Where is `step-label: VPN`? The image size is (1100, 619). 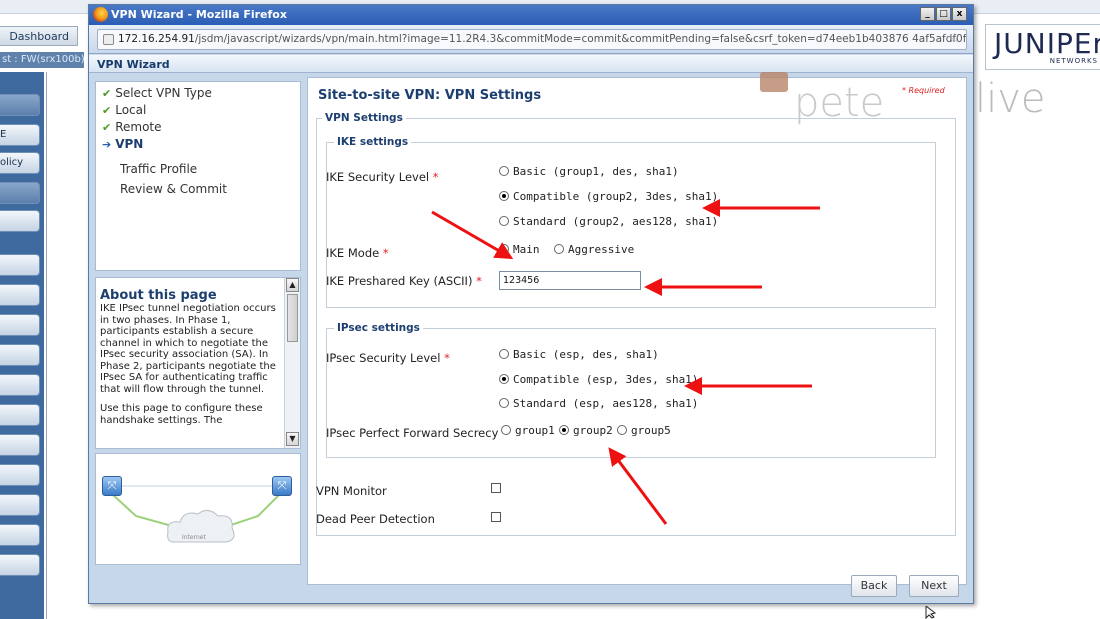 step-label: VPN is located at coordinates (129, 144).